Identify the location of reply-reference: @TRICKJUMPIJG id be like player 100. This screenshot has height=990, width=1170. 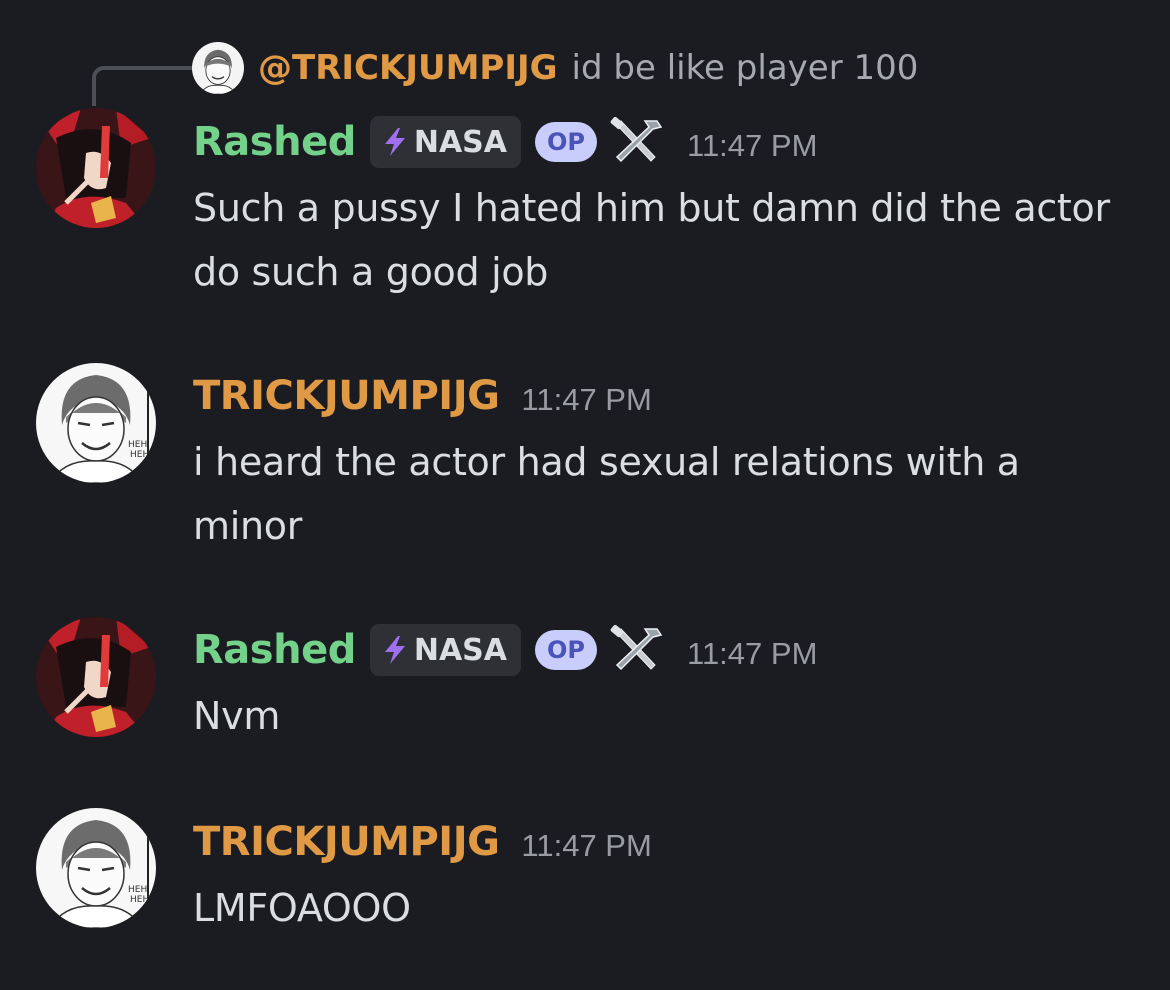
(555, 68).